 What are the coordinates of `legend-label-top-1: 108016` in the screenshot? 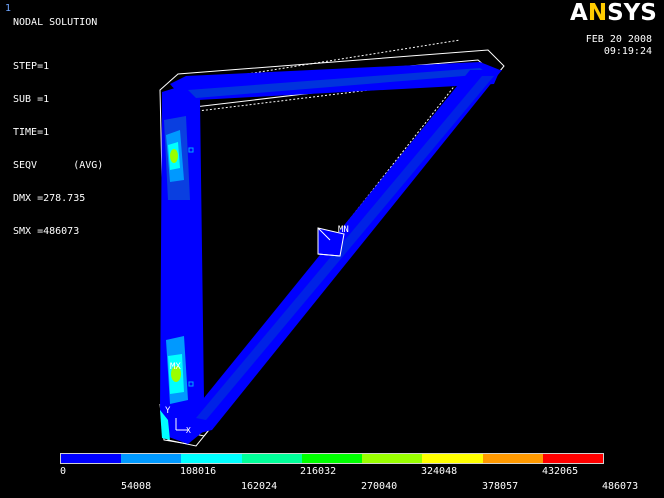 It's located at (198, 471).